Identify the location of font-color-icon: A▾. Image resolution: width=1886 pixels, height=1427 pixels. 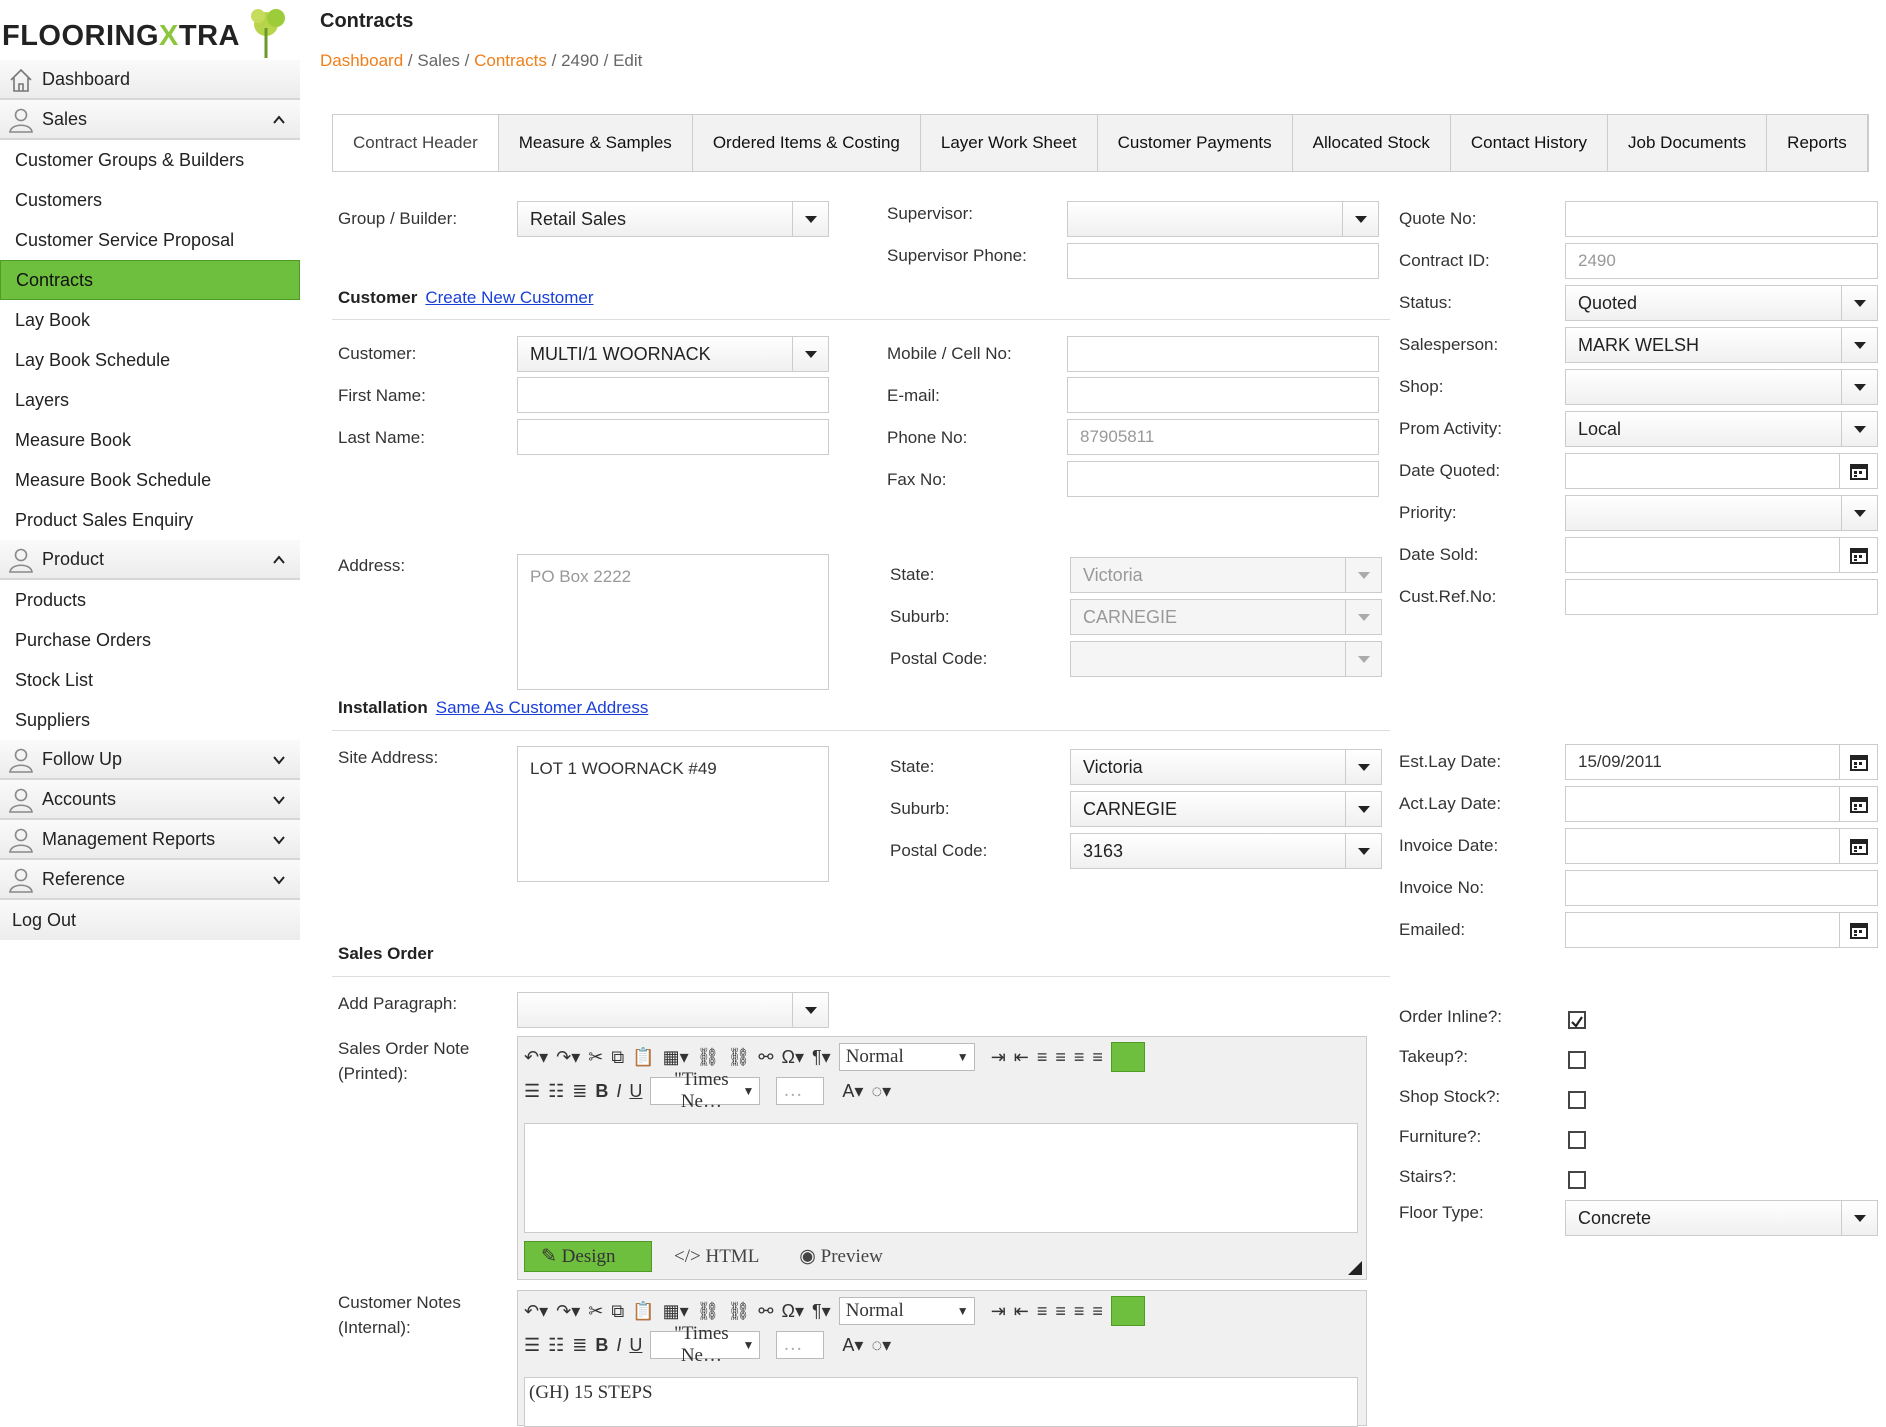
(852, 1091).